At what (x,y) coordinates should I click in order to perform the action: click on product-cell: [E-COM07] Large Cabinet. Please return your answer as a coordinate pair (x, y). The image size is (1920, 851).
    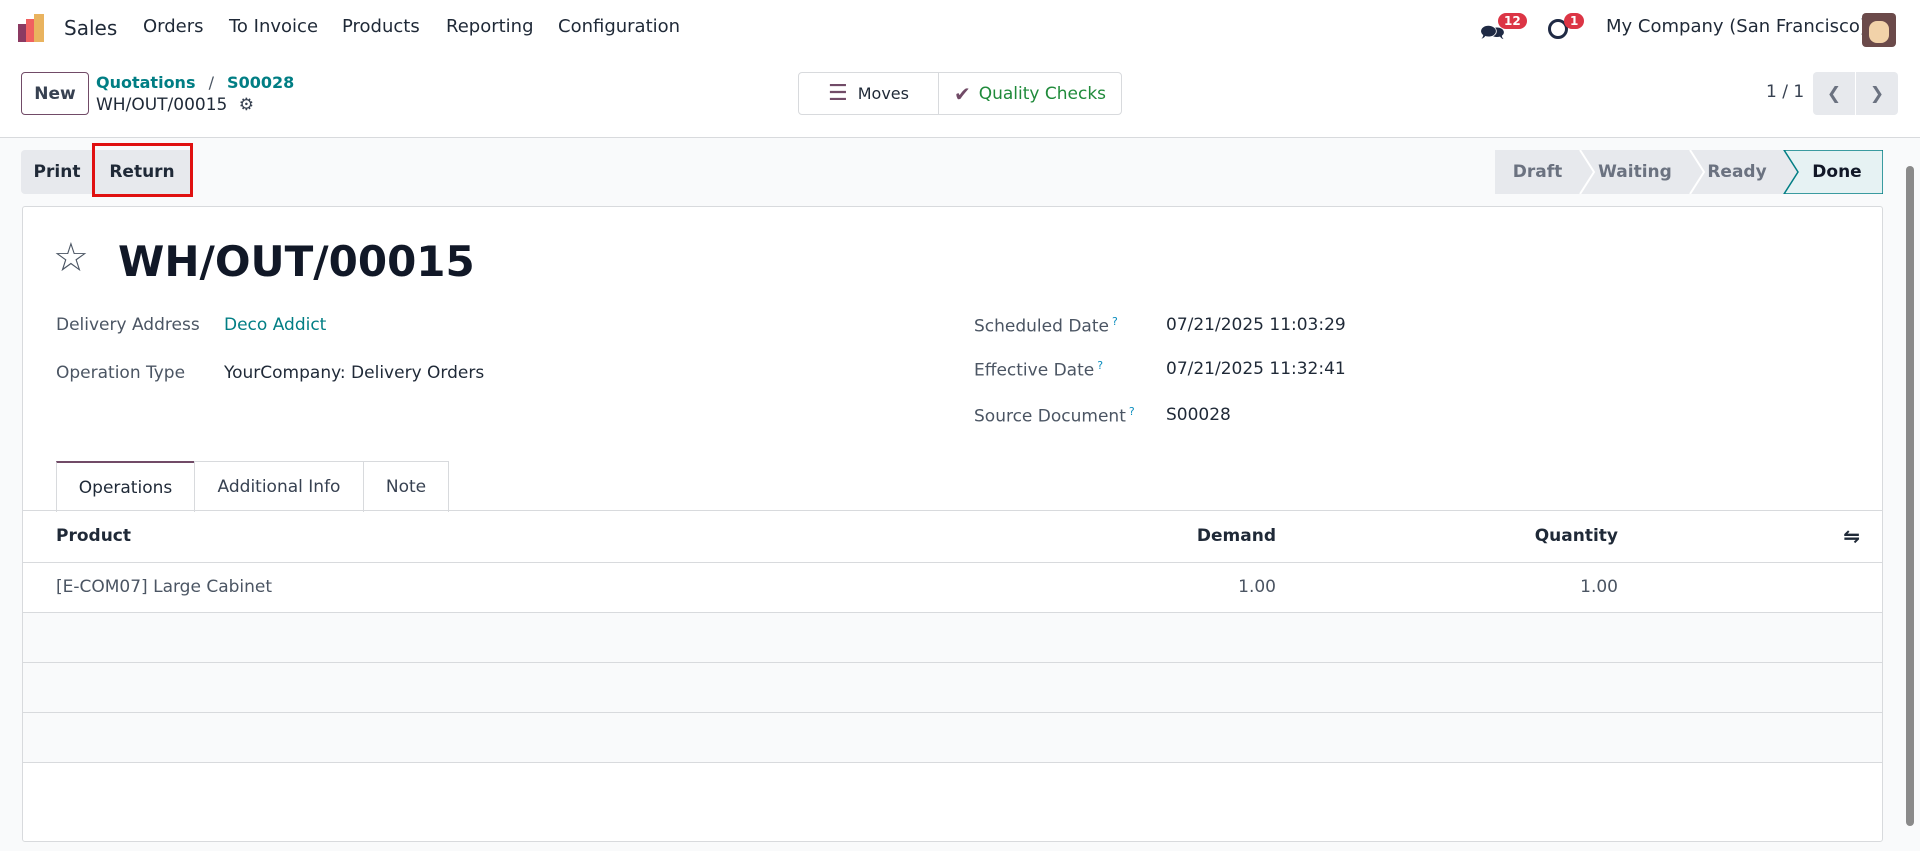
    Looking at the image, I should click on (164, 587).